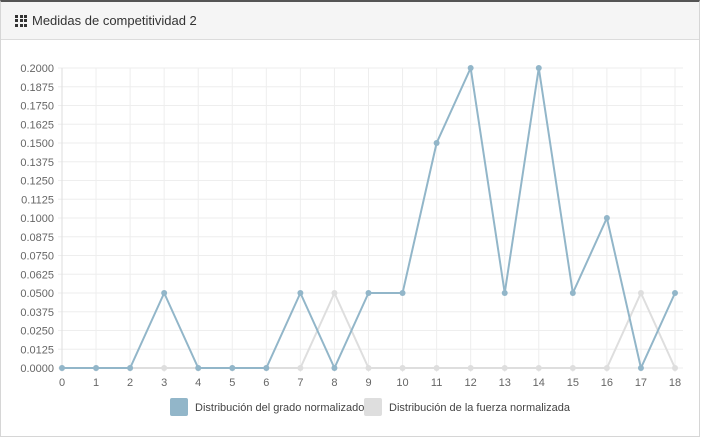  I want to click on x-tick-label: 18, so click(675, 383).